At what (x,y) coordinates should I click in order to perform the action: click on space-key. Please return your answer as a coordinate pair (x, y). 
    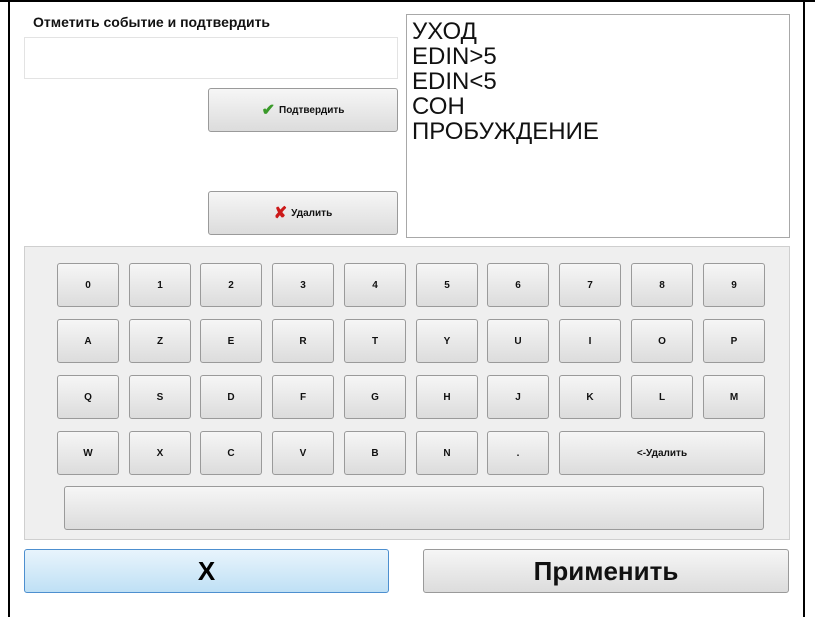
    Looking at the image, I should click on (414, 508).